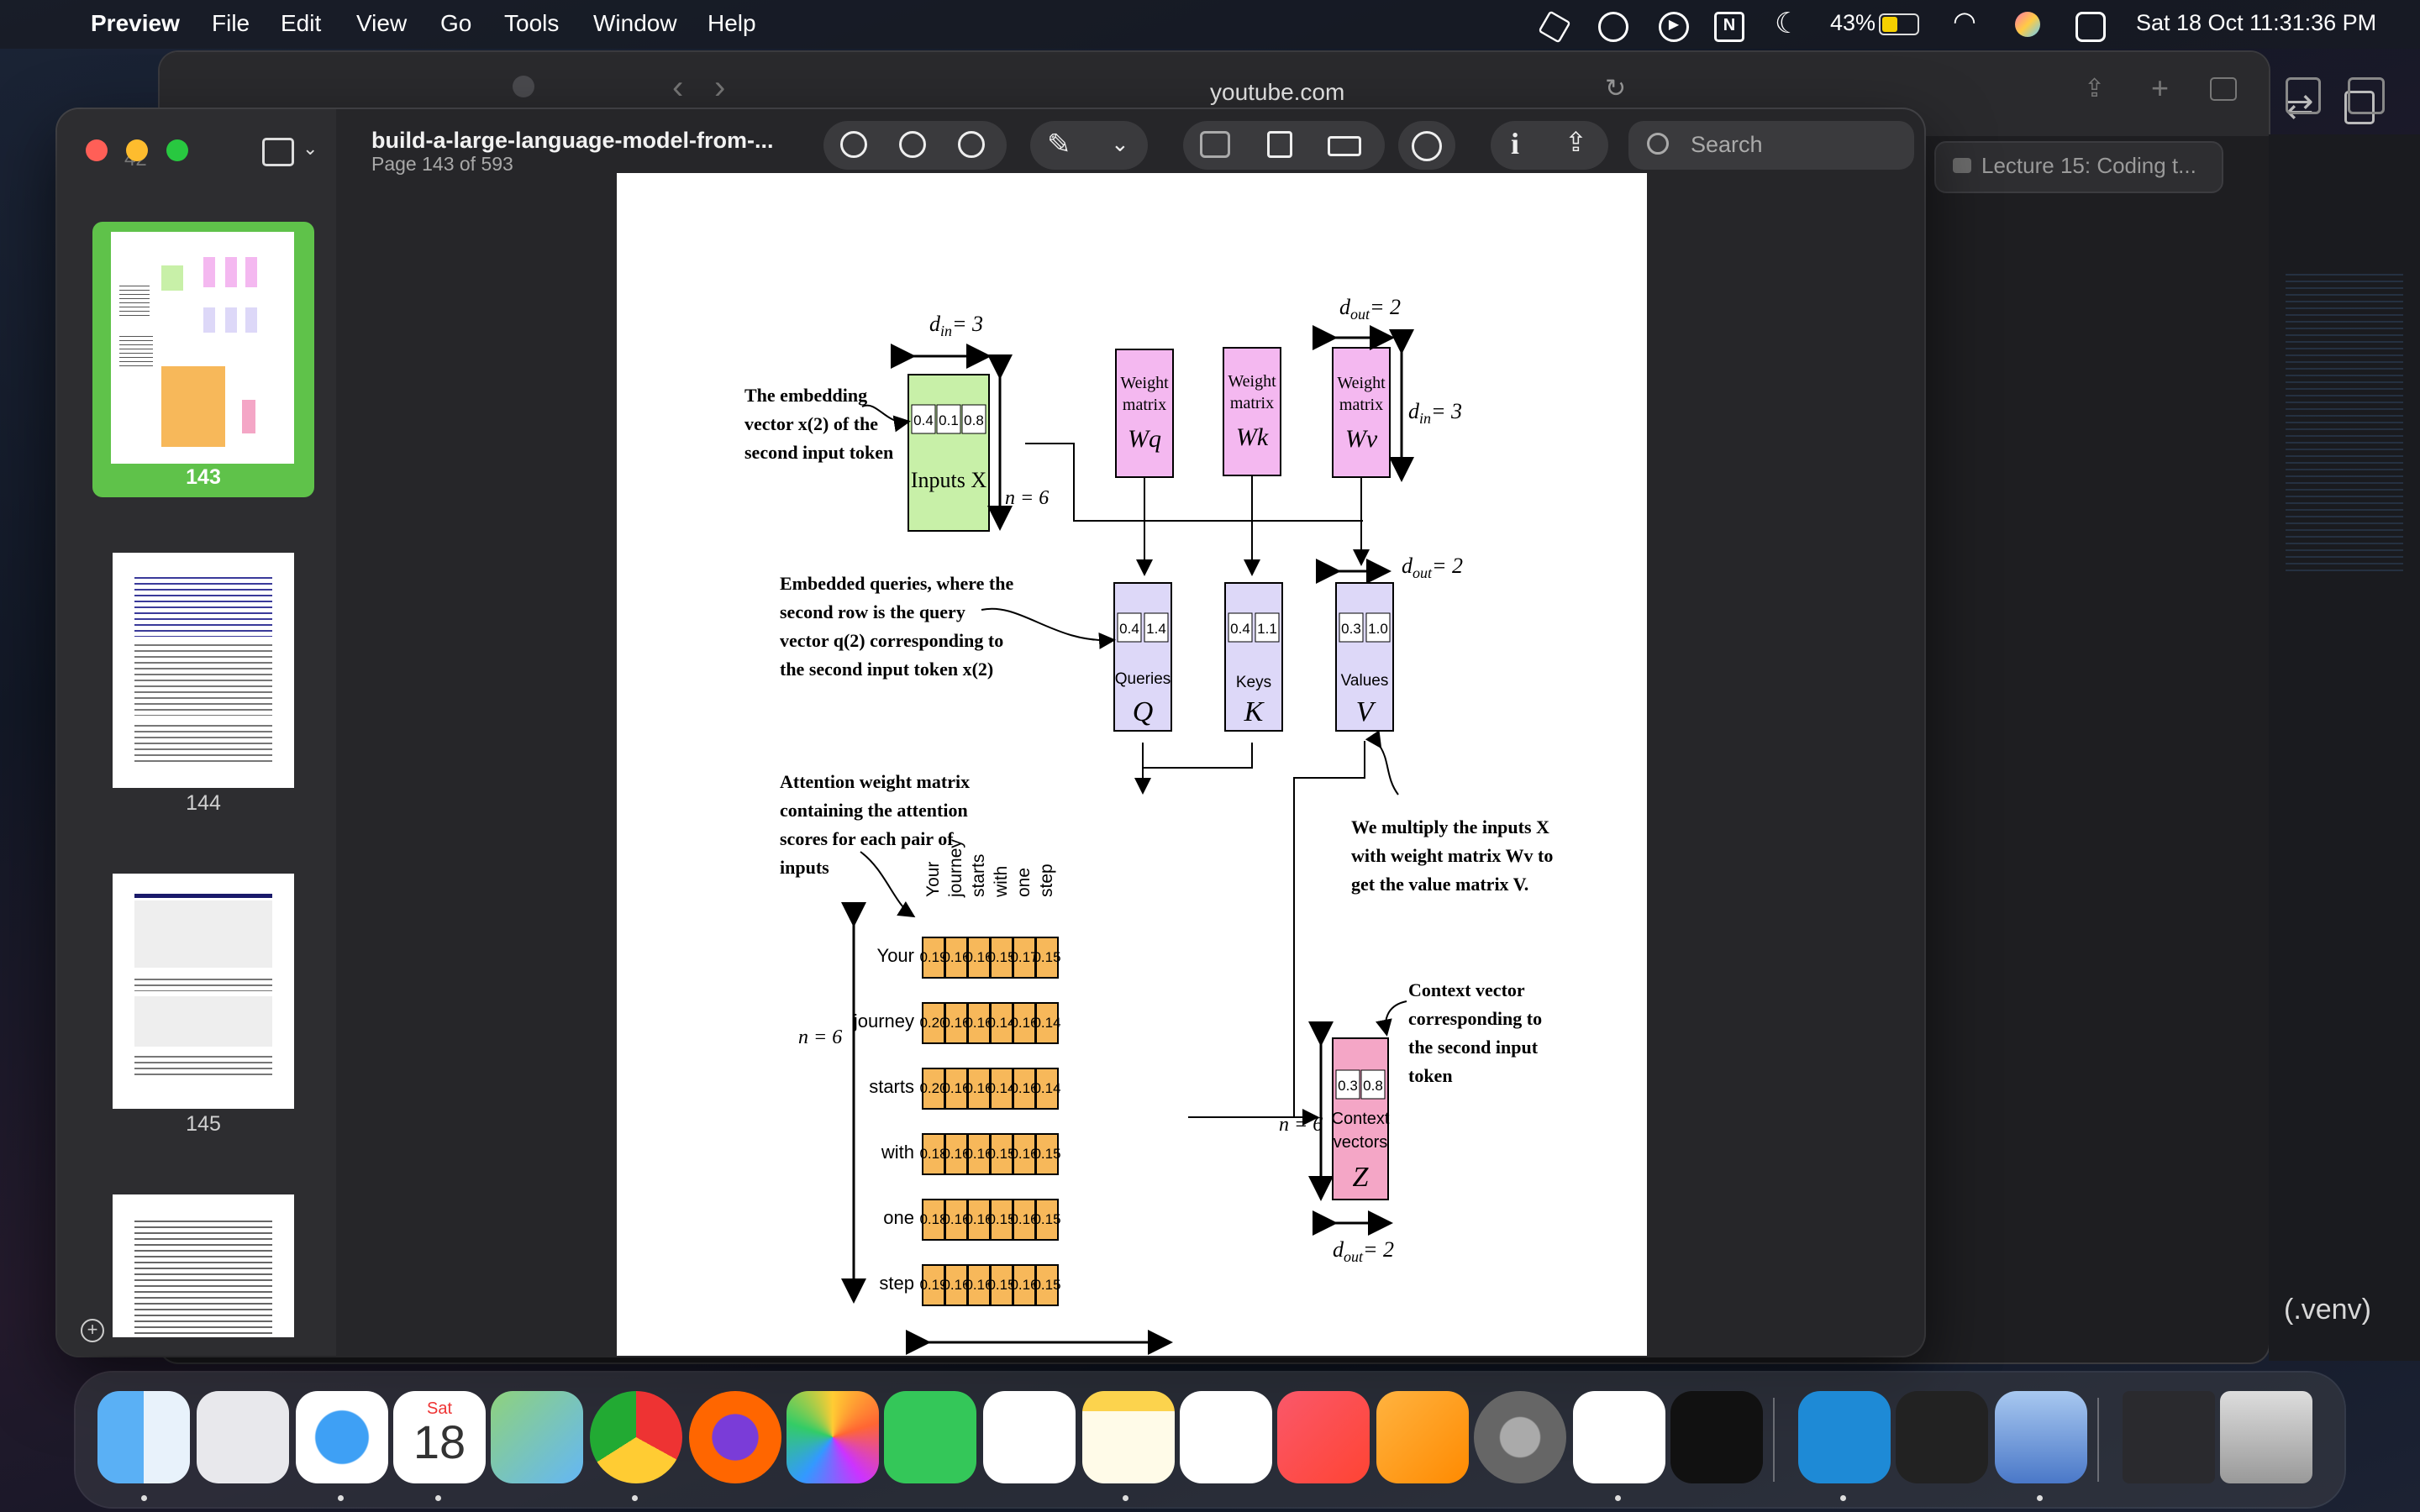  Describe the element at coordinates (382, 23) in the screenshot. I see `menu-view: View` at that location.